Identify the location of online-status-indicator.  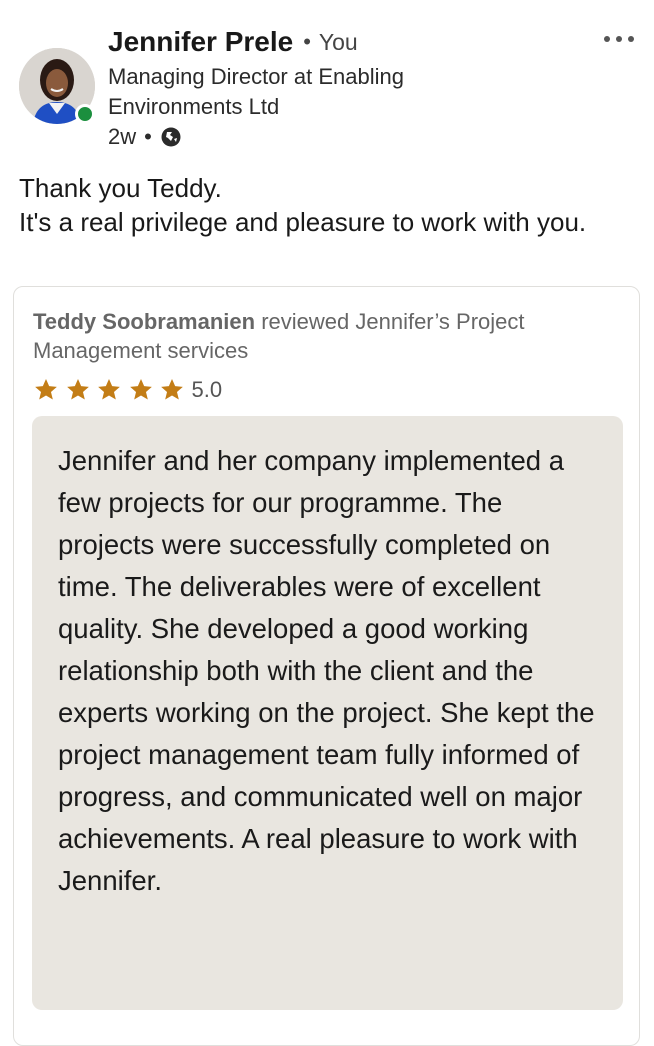
(85, 114).